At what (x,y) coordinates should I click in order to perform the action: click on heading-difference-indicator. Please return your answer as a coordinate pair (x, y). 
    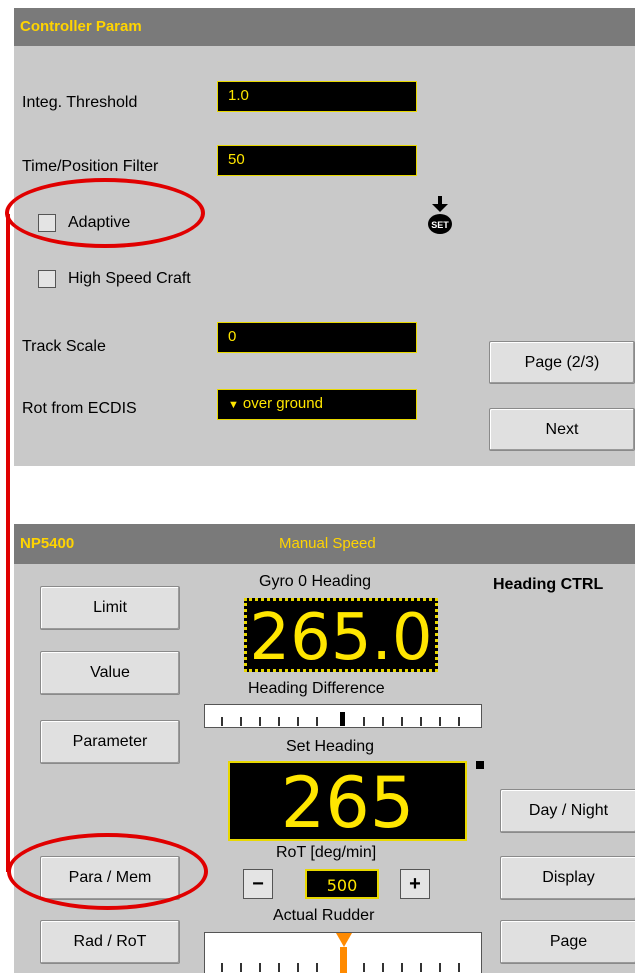
    Looking at the image, I should click on (342, 719).